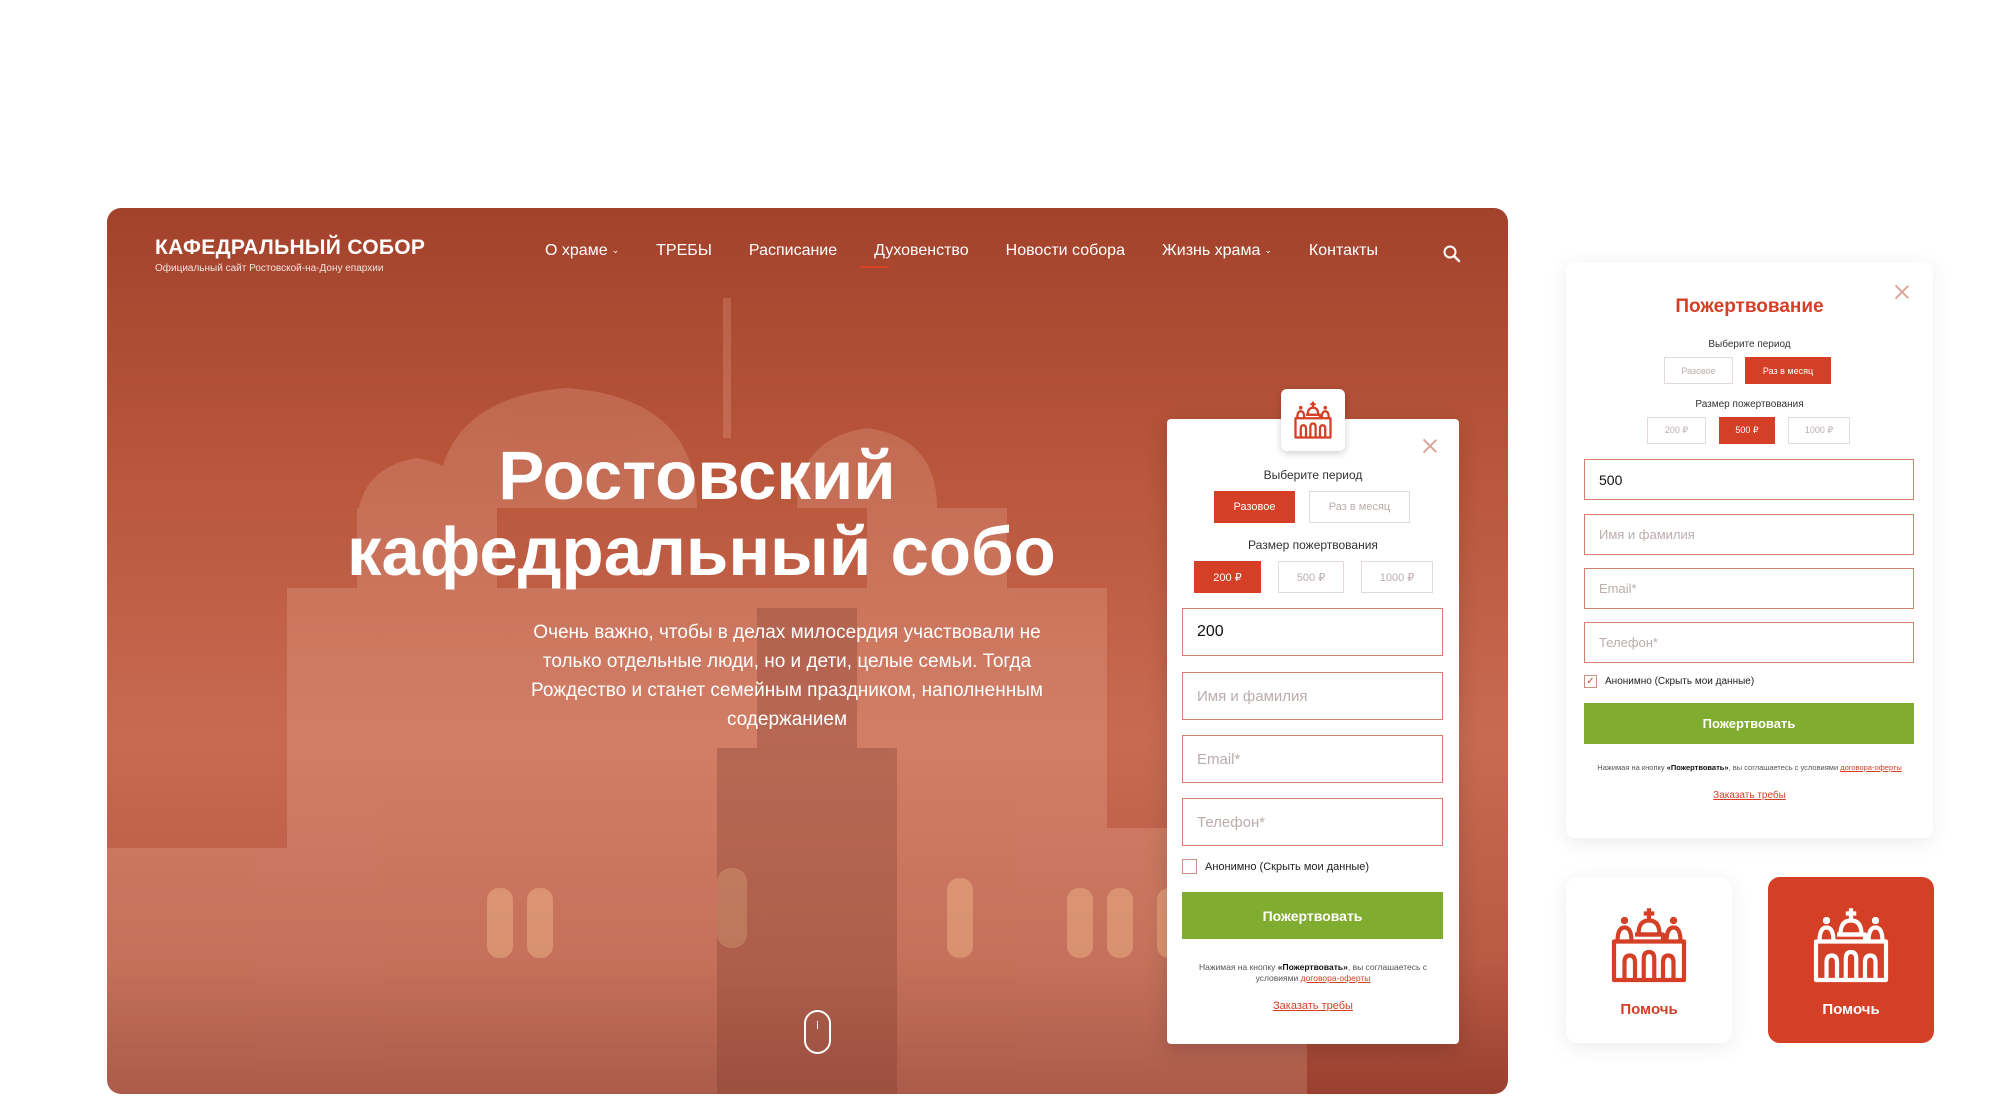  What do you see at coordinates (1430, 446) in the screenshot?
I see `close-icon` at bounding box center [1430, 446].